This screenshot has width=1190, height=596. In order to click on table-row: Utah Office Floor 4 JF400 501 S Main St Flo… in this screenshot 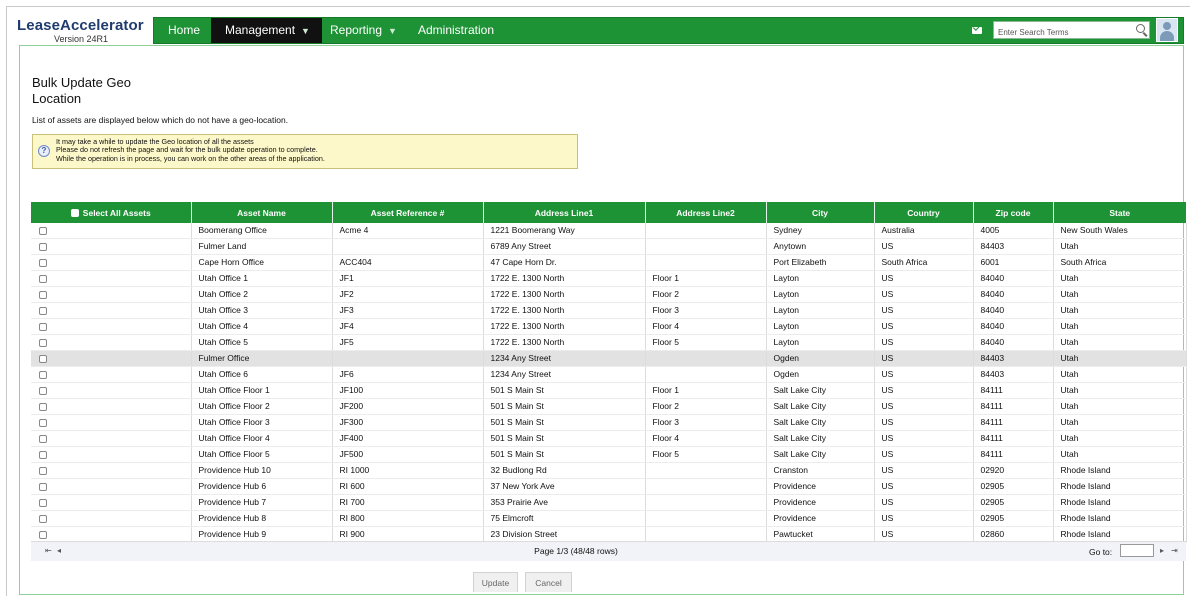, I will do `click(609, 438)`.